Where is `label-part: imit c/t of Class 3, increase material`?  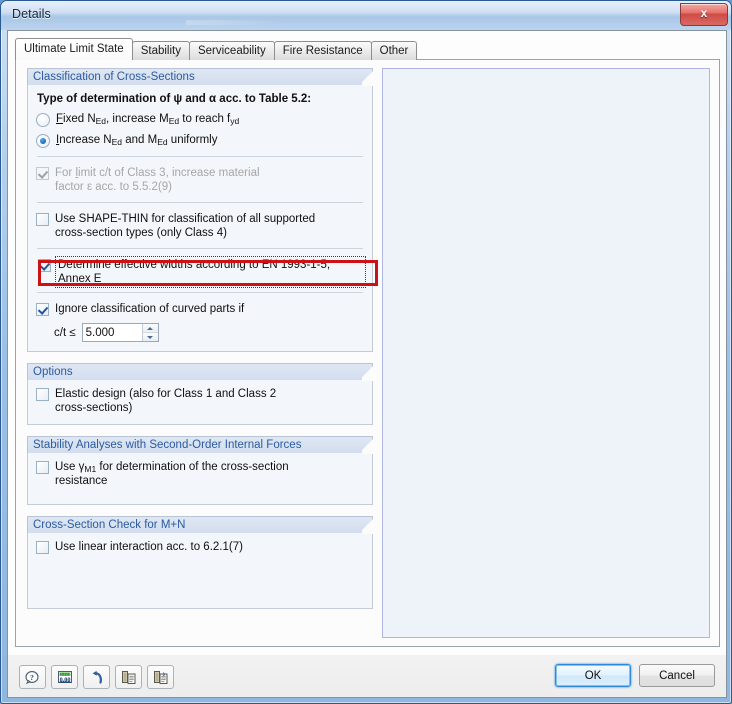
label-part: imit c/t of Class 3, increase material is located at coordinates (169, 173).